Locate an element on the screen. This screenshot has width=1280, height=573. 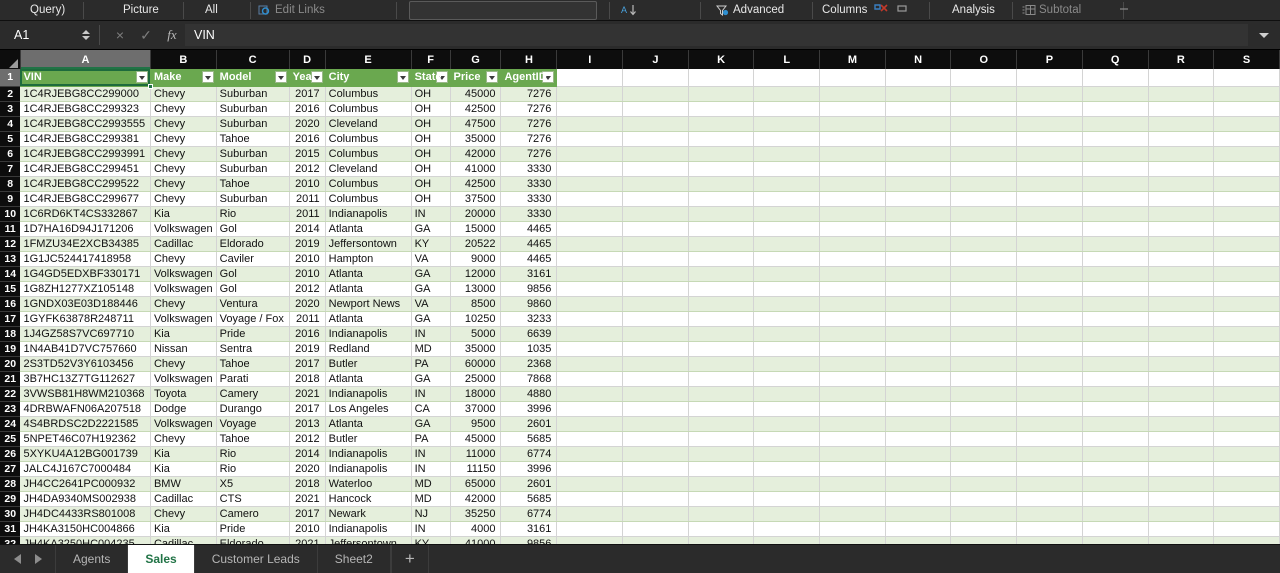
cell-E23: Los Angeles is located at coordinates (368, 409).